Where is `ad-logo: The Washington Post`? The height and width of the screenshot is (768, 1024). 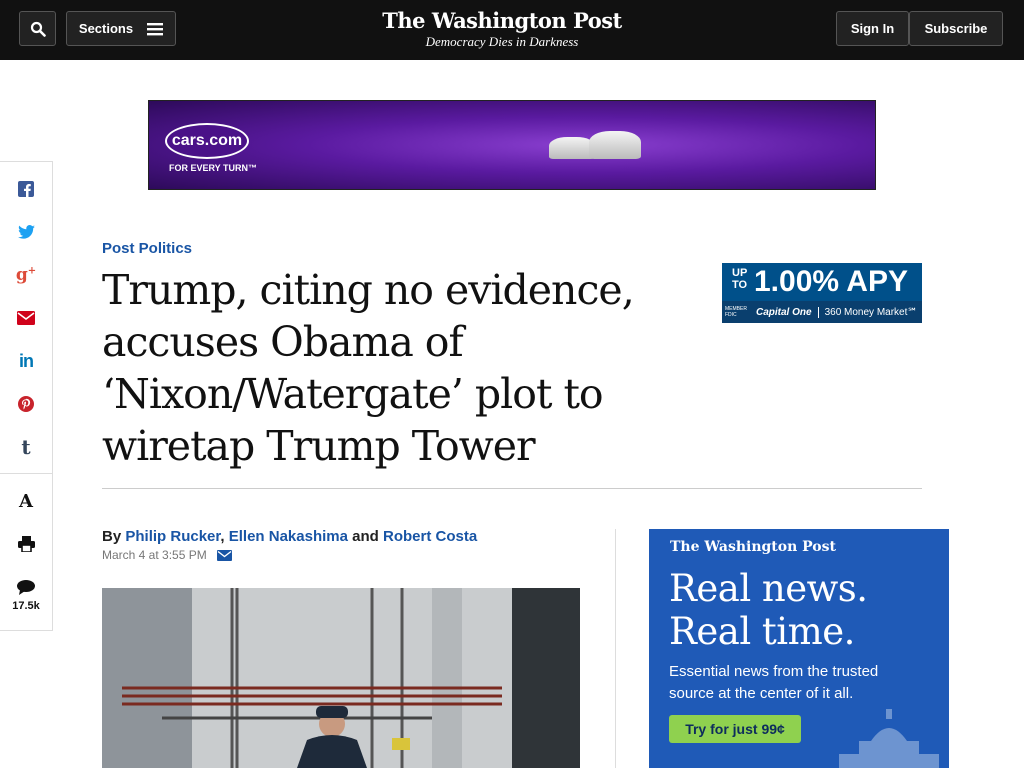 ad-logo: The Washington Post is located at coordinates (753, 547).